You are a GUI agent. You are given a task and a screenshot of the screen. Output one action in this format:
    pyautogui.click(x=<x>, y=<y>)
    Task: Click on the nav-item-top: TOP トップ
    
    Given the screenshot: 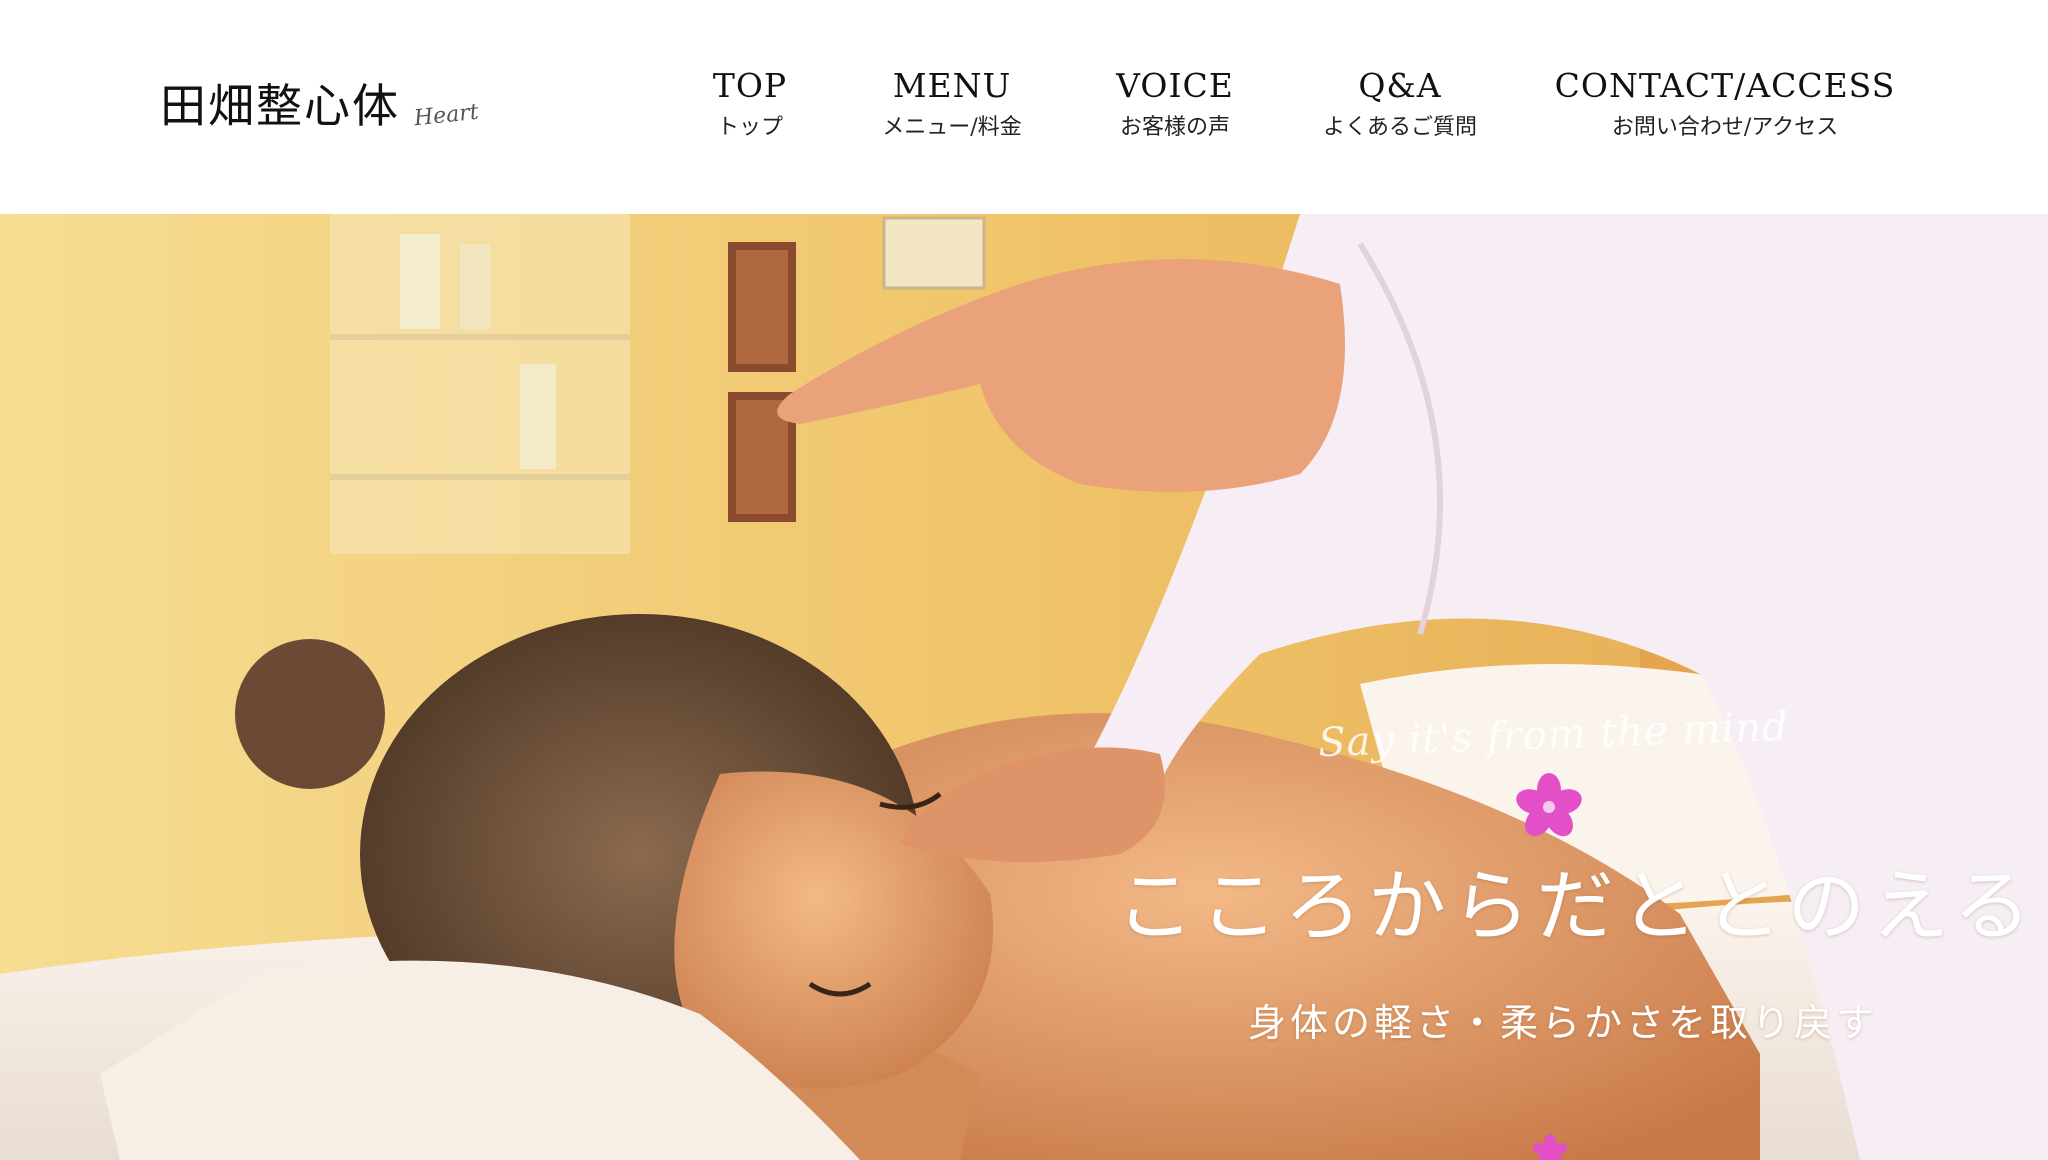 What is the action you would take?
    pyautogui.click(x=750, y=106)
    